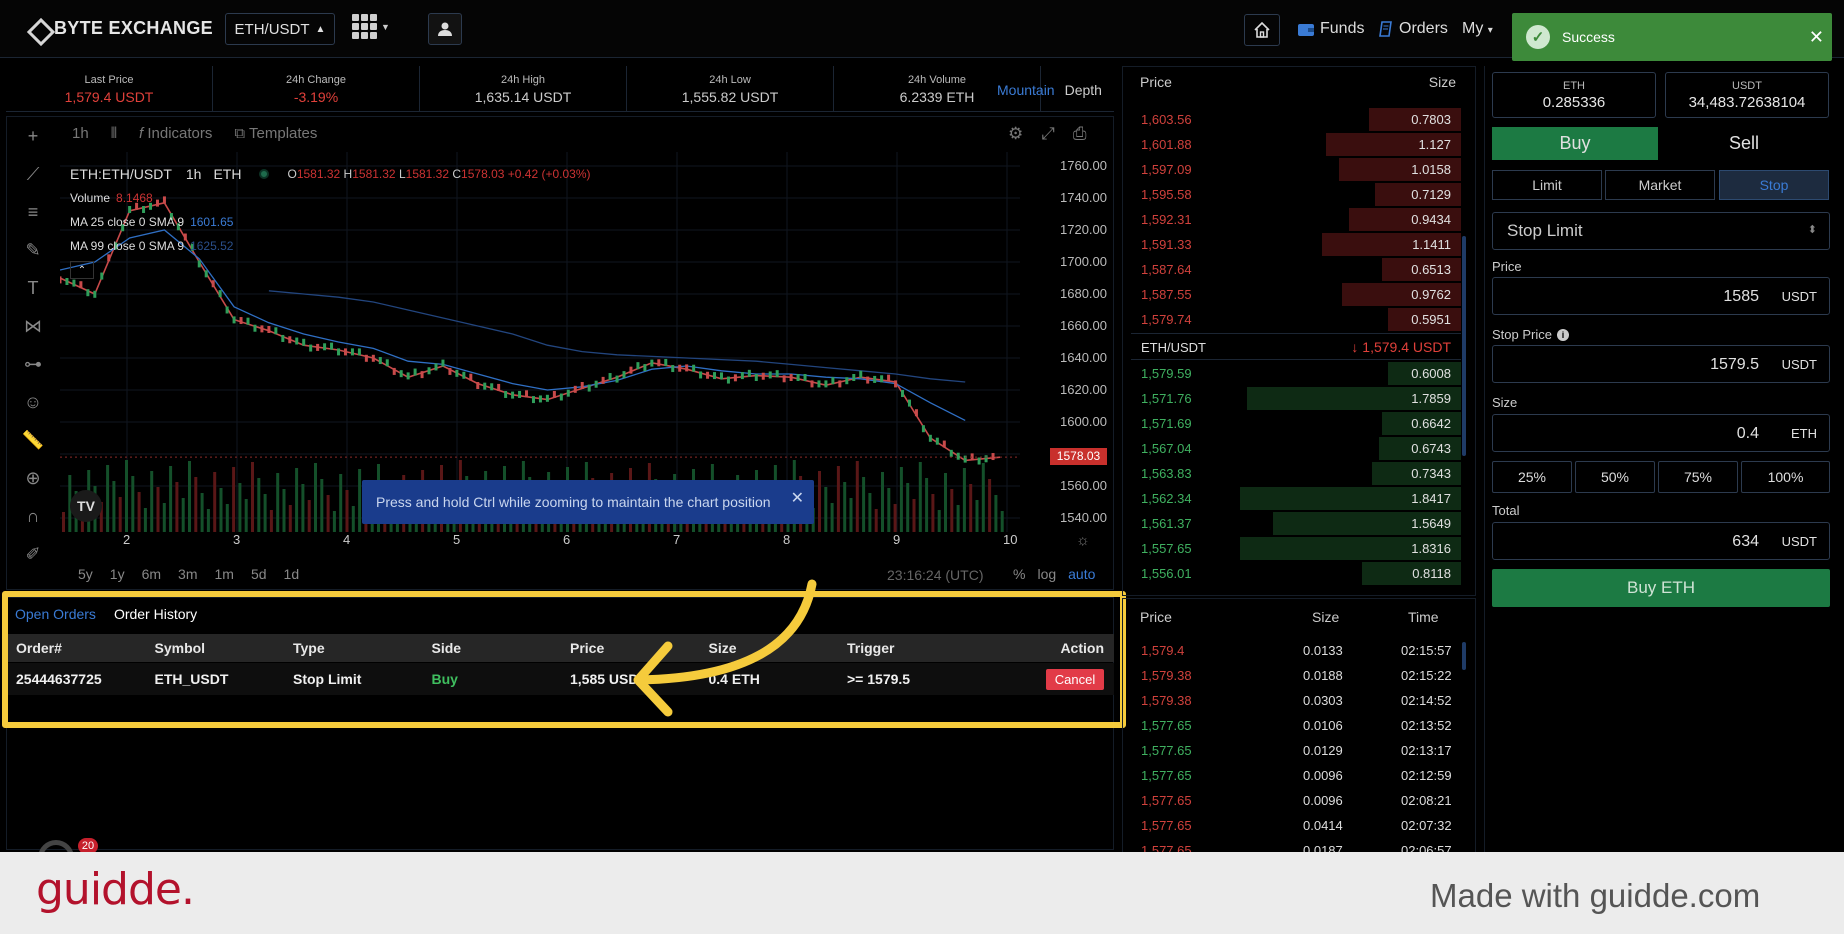 This screenshot has height=934, width=1844. Describe the element at coordinates (1015, 134) in the screenshot. I see `gear-icon: ⚙` at that location.